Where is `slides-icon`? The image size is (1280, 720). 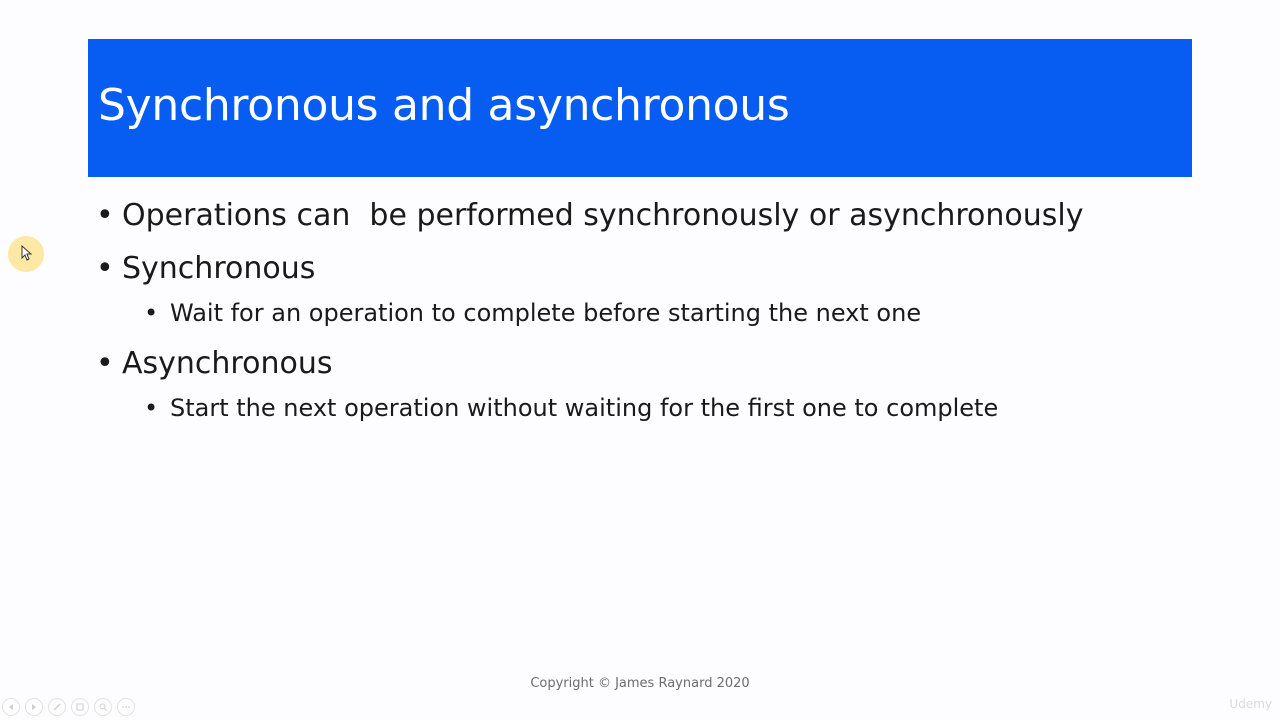 slides-icon is located at coordinates (80, 707).